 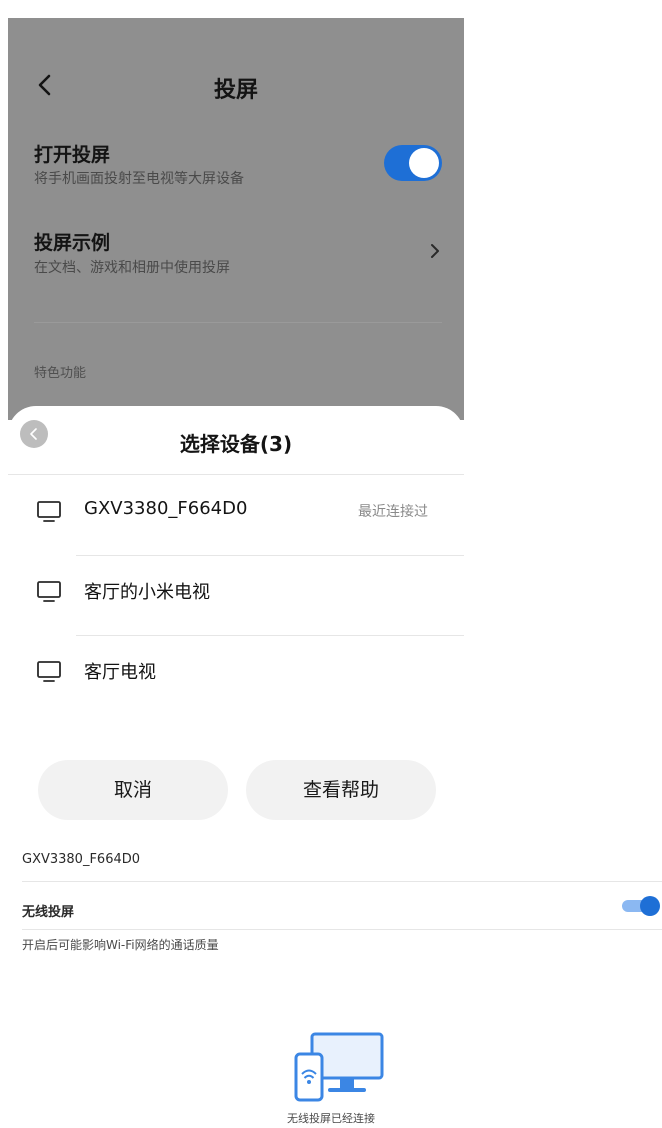 What do you see at coordinates (341, 790) in the screenshot?
I see `help-button: 查看帮助` at bounding box center [341, 790].